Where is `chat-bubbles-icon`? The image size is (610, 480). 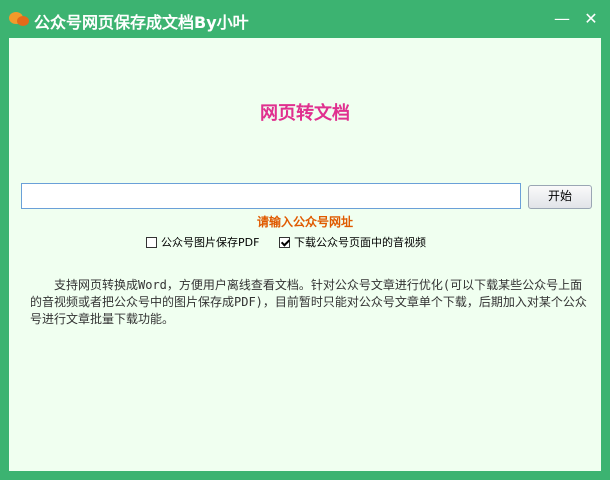 chat-bubbles-icon is located at coordinates (19, 19).